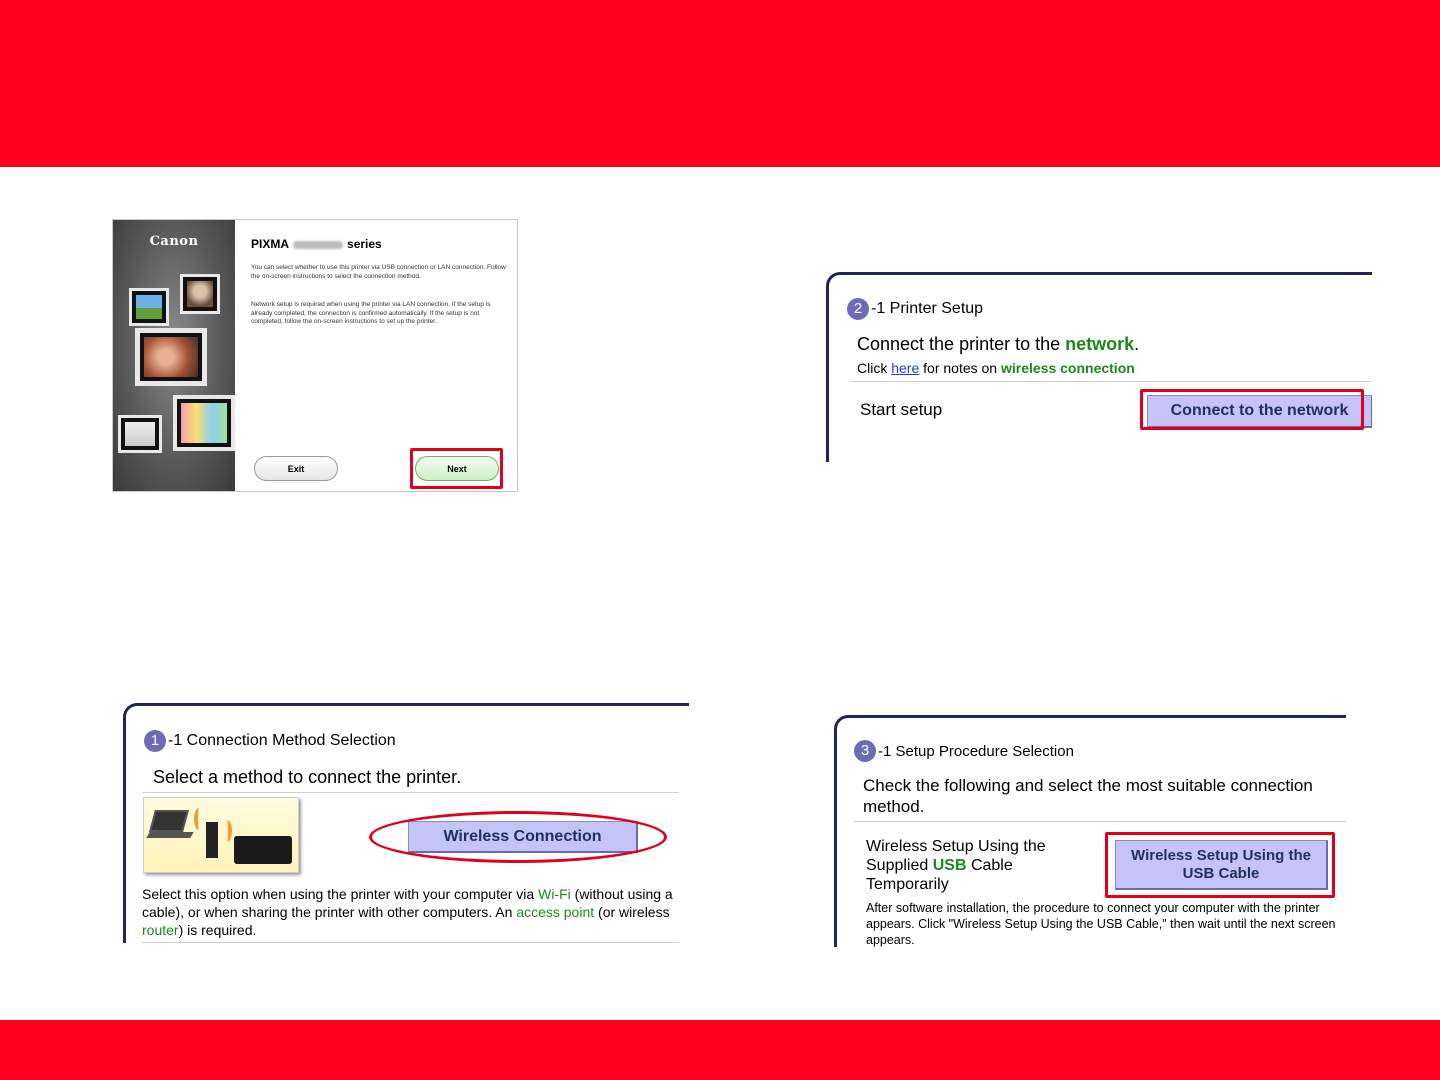 The image size is (1440, 1080). Describe the element at coordinates (270, 244) in the screenshot. I see `installer-title-prefix: PIXMA` at that location.